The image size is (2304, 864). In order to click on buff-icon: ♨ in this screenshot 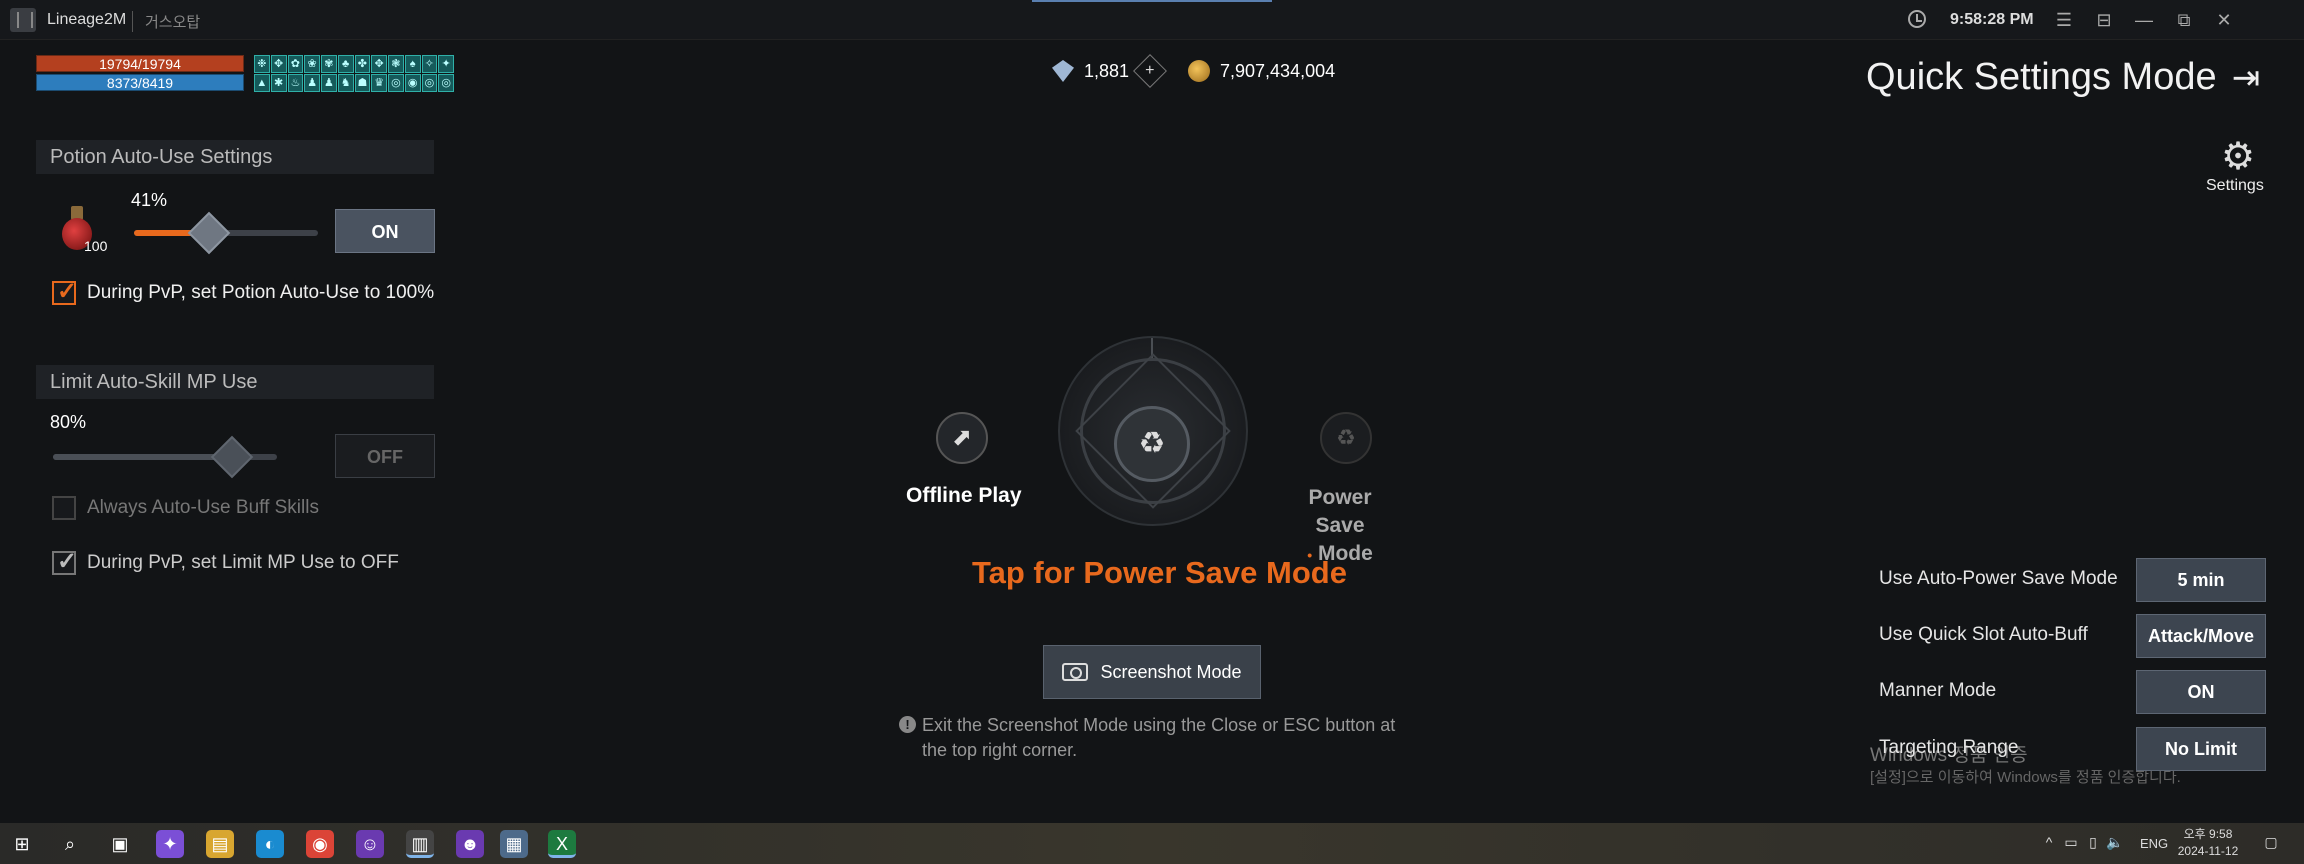, I will do `click(295, 83)`.